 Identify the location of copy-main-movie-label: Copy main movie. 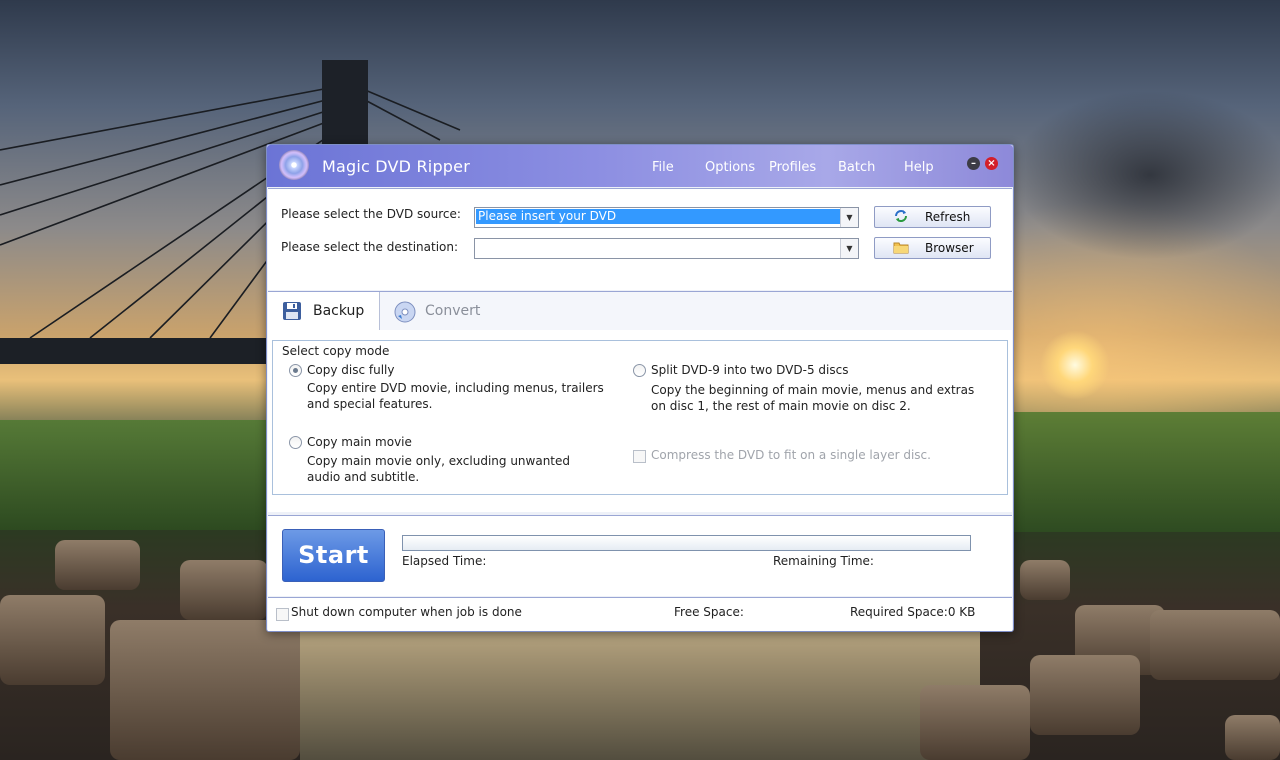
(359, 442).